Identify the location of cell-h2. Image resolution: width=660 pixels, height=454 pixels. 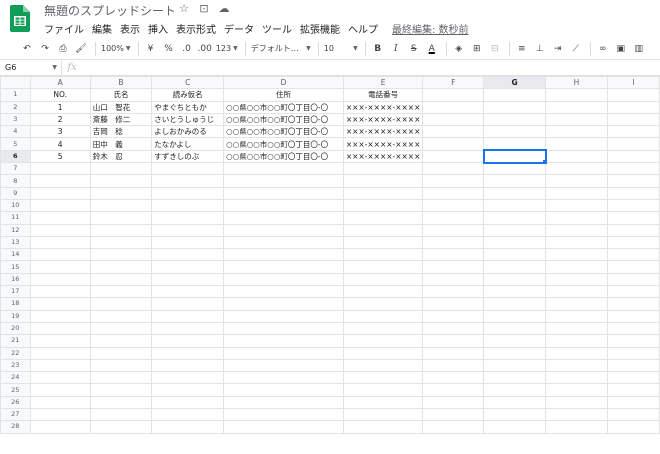
(576, 107).